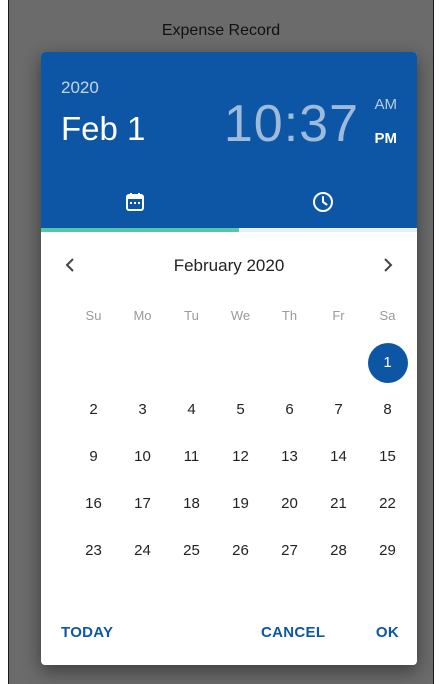 The height and width of the screenshot is (684, 442). I want to click on pm-toggle: PM, so click(386, 138).